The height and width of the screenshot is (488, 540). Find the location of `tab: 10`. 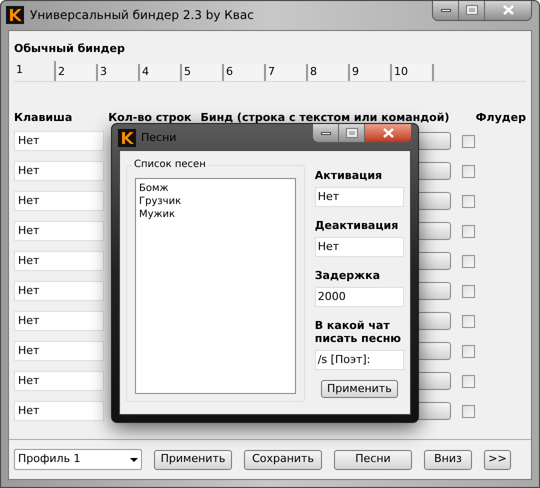

tab: 10 is located at coordinates (413, 72).